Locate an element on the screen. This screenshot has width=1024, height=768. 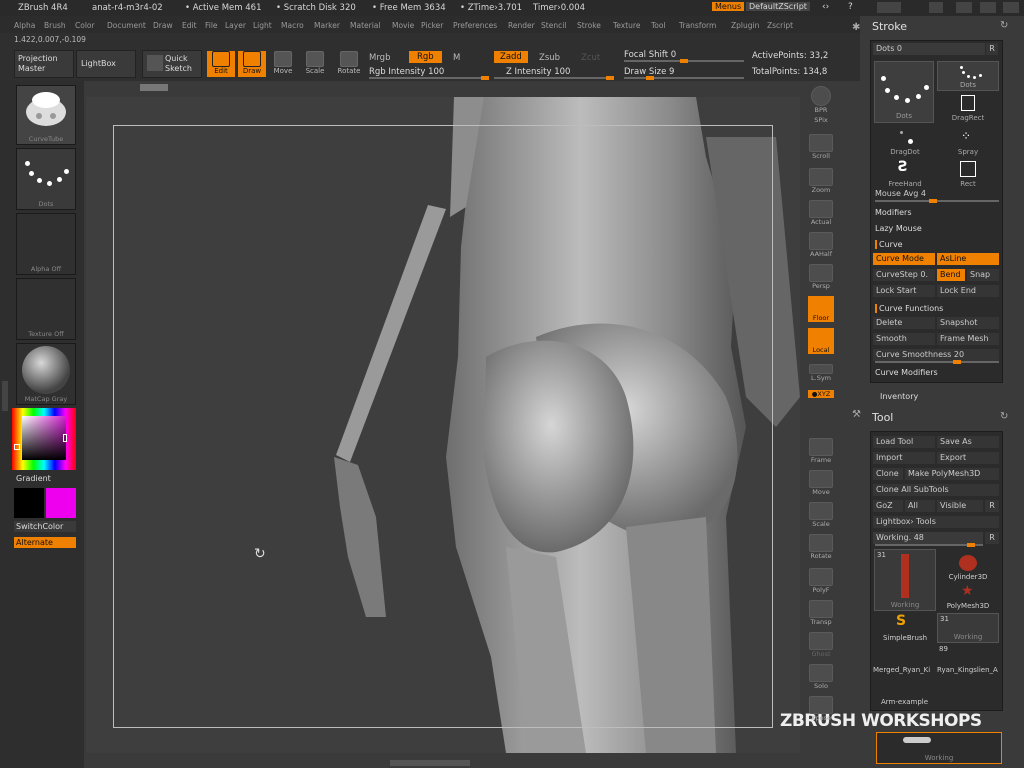
edit-button: Edit is located at coordinates (221, 64).